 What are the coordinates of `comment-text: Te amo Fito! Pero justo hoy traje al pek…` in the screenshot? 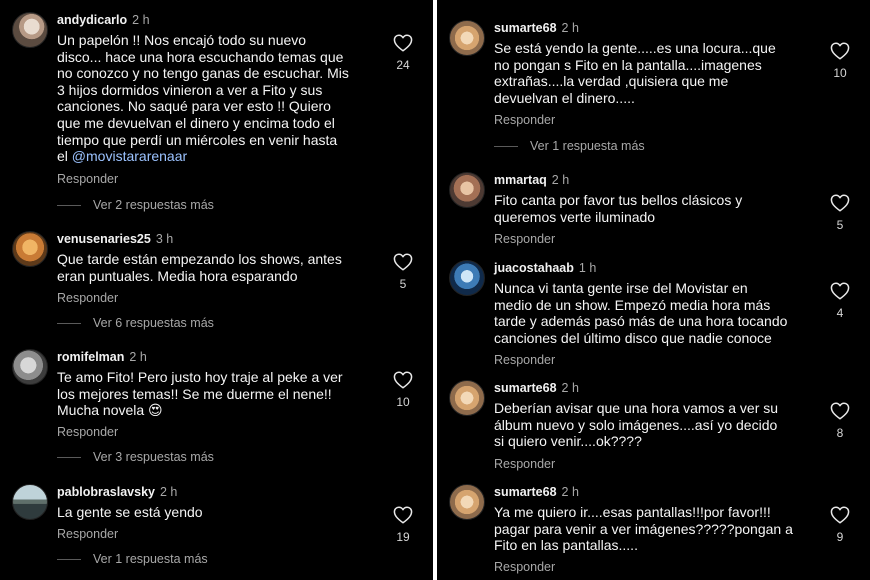 It's located at (200, 394).